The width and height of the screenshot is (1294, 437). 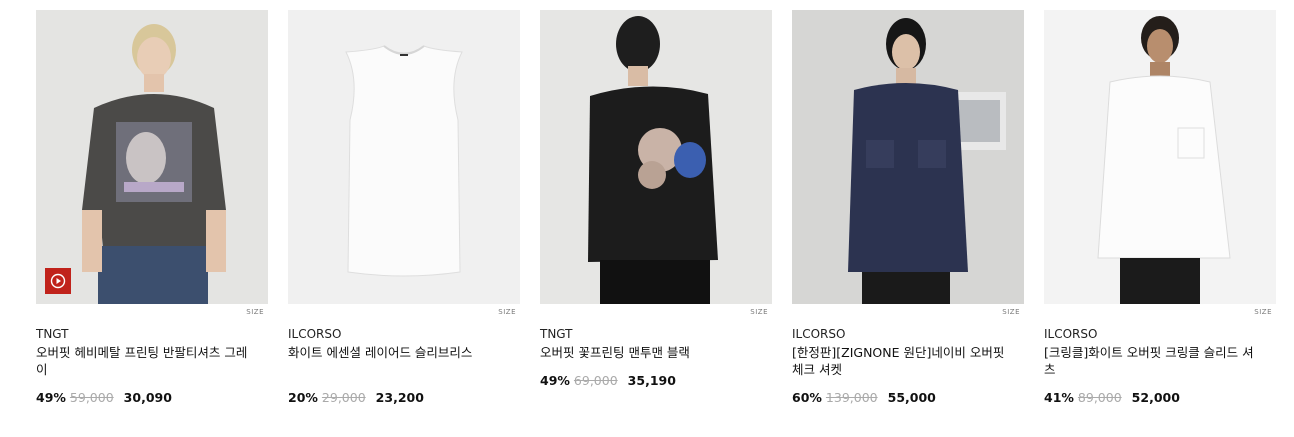 What do you see at coordinates (398, 352) in the screenshot?
I see `product-name: 화이트 에센셜 레이어드 슬리브리스` at bounding box center [398, 352].